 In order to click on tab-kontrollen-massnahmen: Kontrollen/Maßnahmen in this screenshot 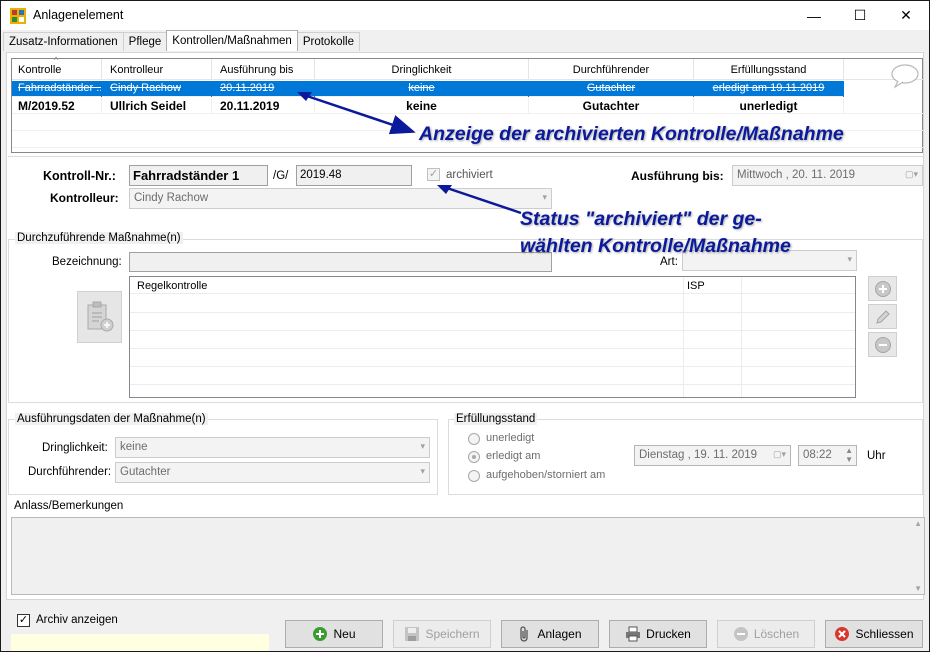, I will do `click(232, 40)`.